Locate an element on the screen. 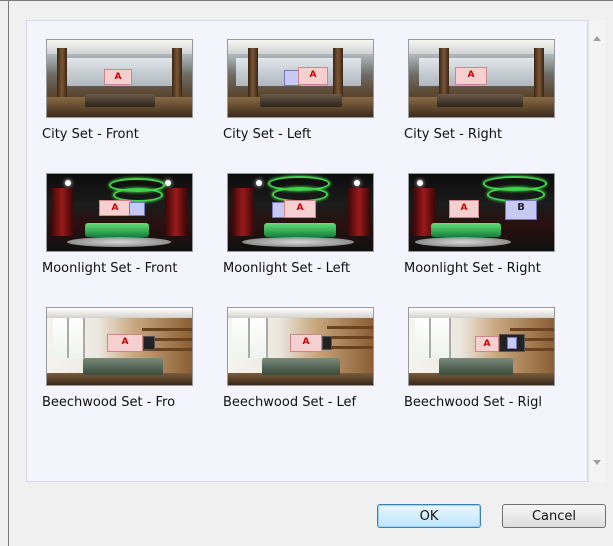  cancel-button: Cancel is located at coordinates (554, 516).